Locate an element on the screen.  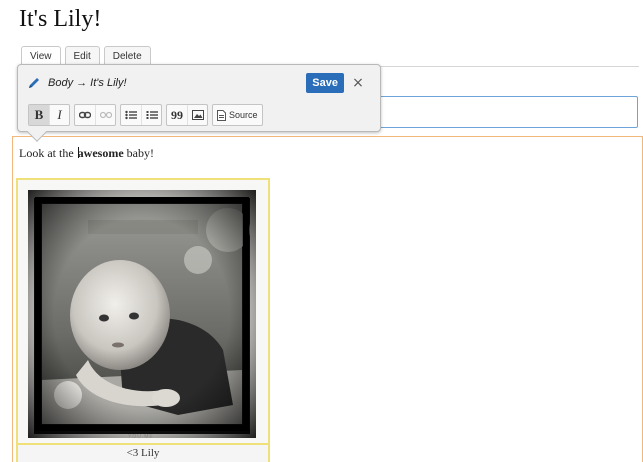
bulleted-list-icon is located at coordinates (131, 115).